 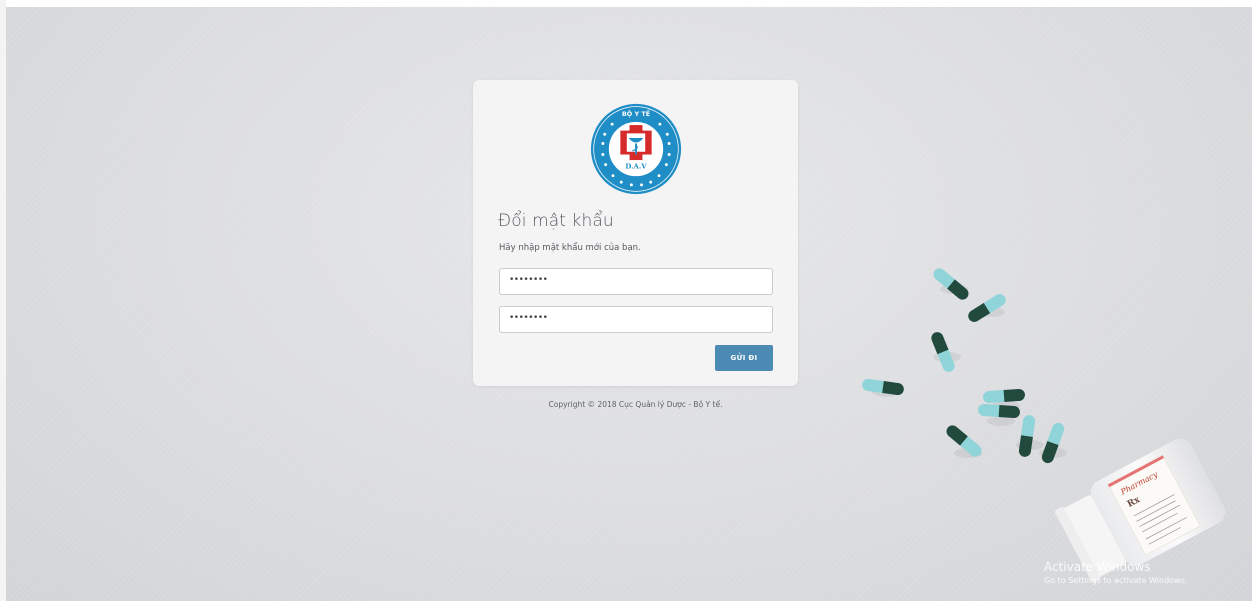 I want to click on svg-text: D.A.V, so click(x=636, y=166).